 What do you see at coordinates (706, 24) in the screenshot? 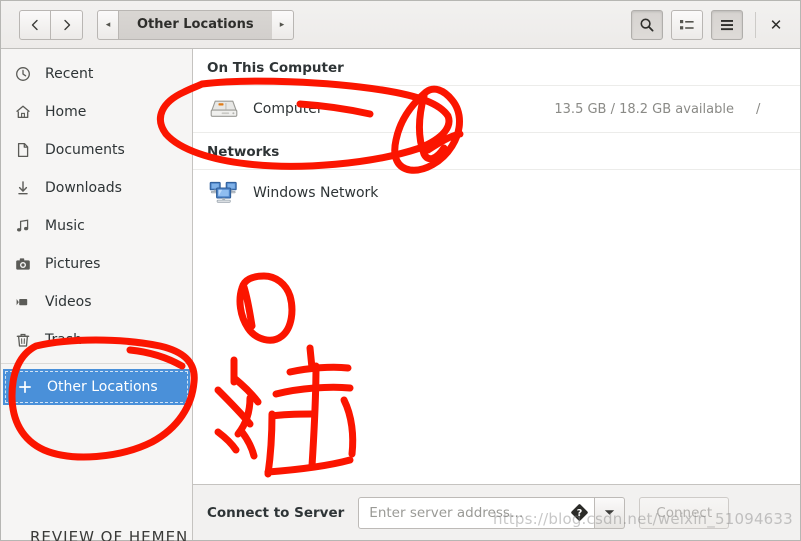
I see `header-right-controls: ✕` at bounding box center [706, 24].